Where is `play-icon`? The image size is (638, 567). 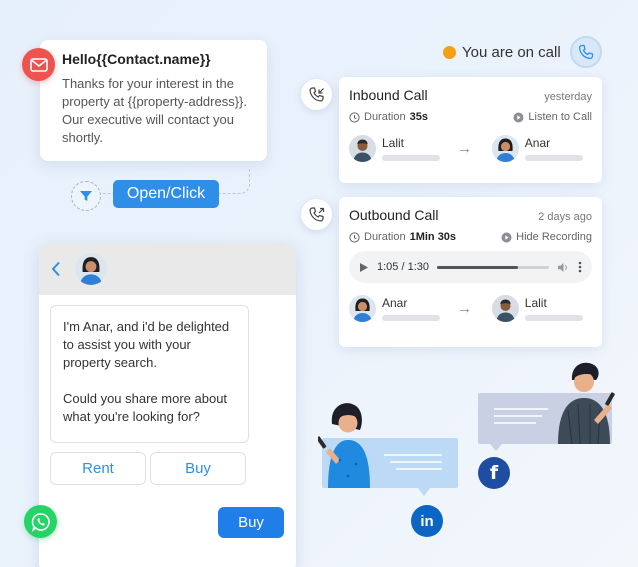 play-icon is located at coordinates (364, 267).